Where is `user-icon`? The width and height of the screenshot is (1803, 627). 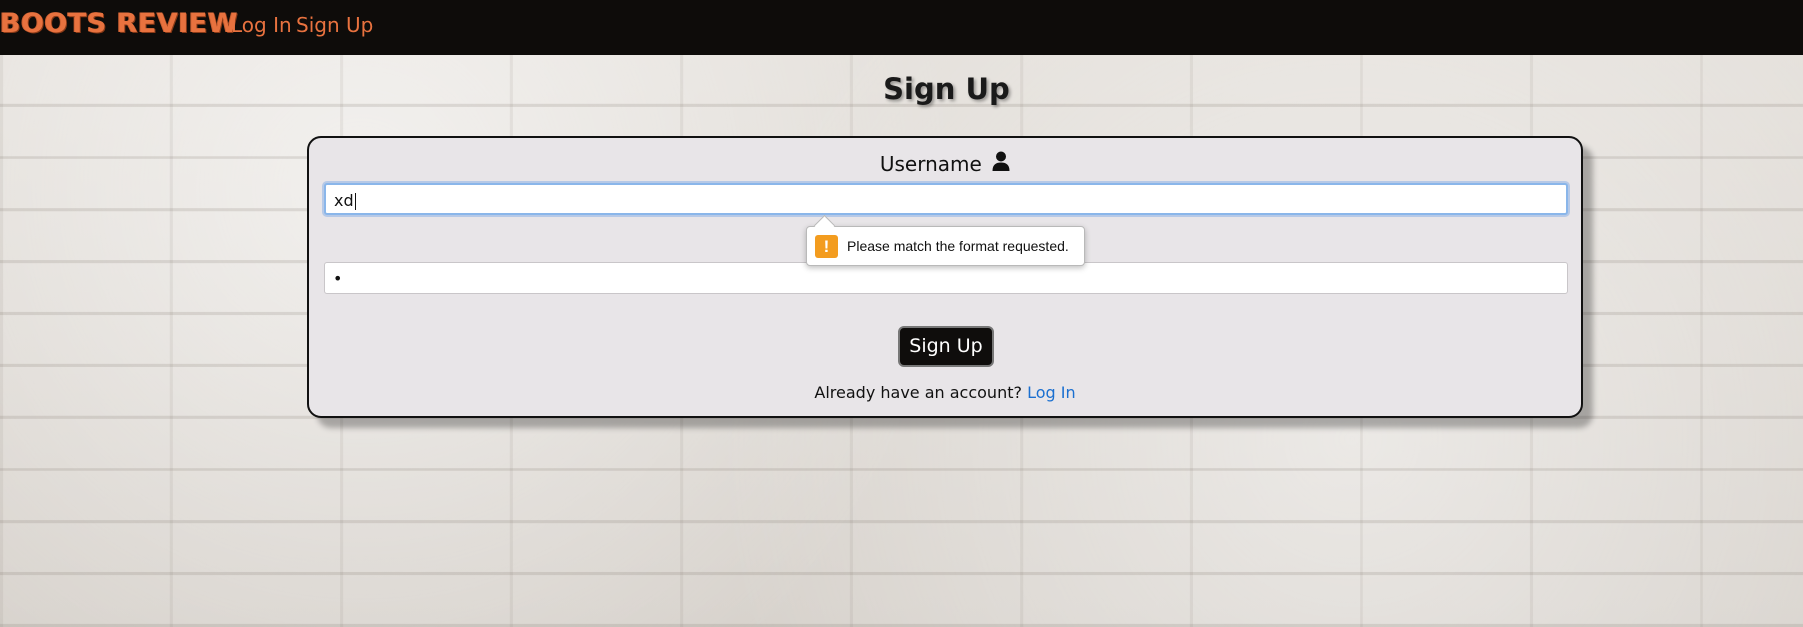
user-icon is located at coordinates (1001, 163).